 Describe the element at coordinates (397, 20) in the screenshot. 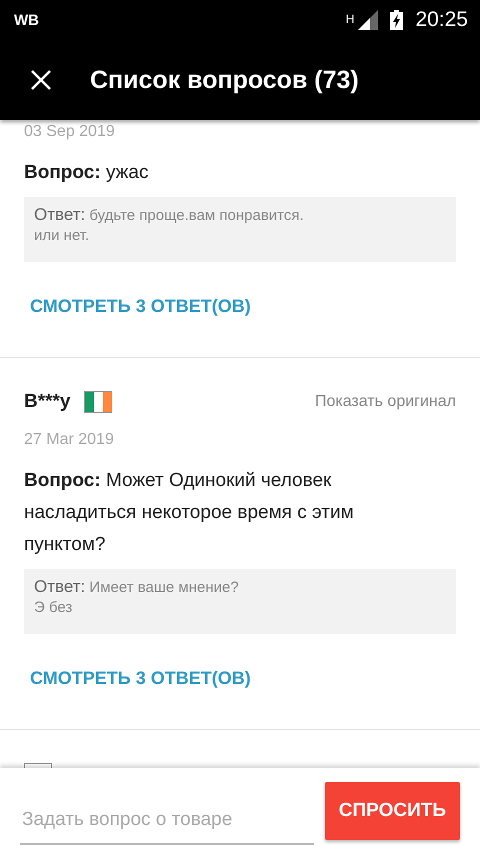

I see `battery-charging-icon` at that location.